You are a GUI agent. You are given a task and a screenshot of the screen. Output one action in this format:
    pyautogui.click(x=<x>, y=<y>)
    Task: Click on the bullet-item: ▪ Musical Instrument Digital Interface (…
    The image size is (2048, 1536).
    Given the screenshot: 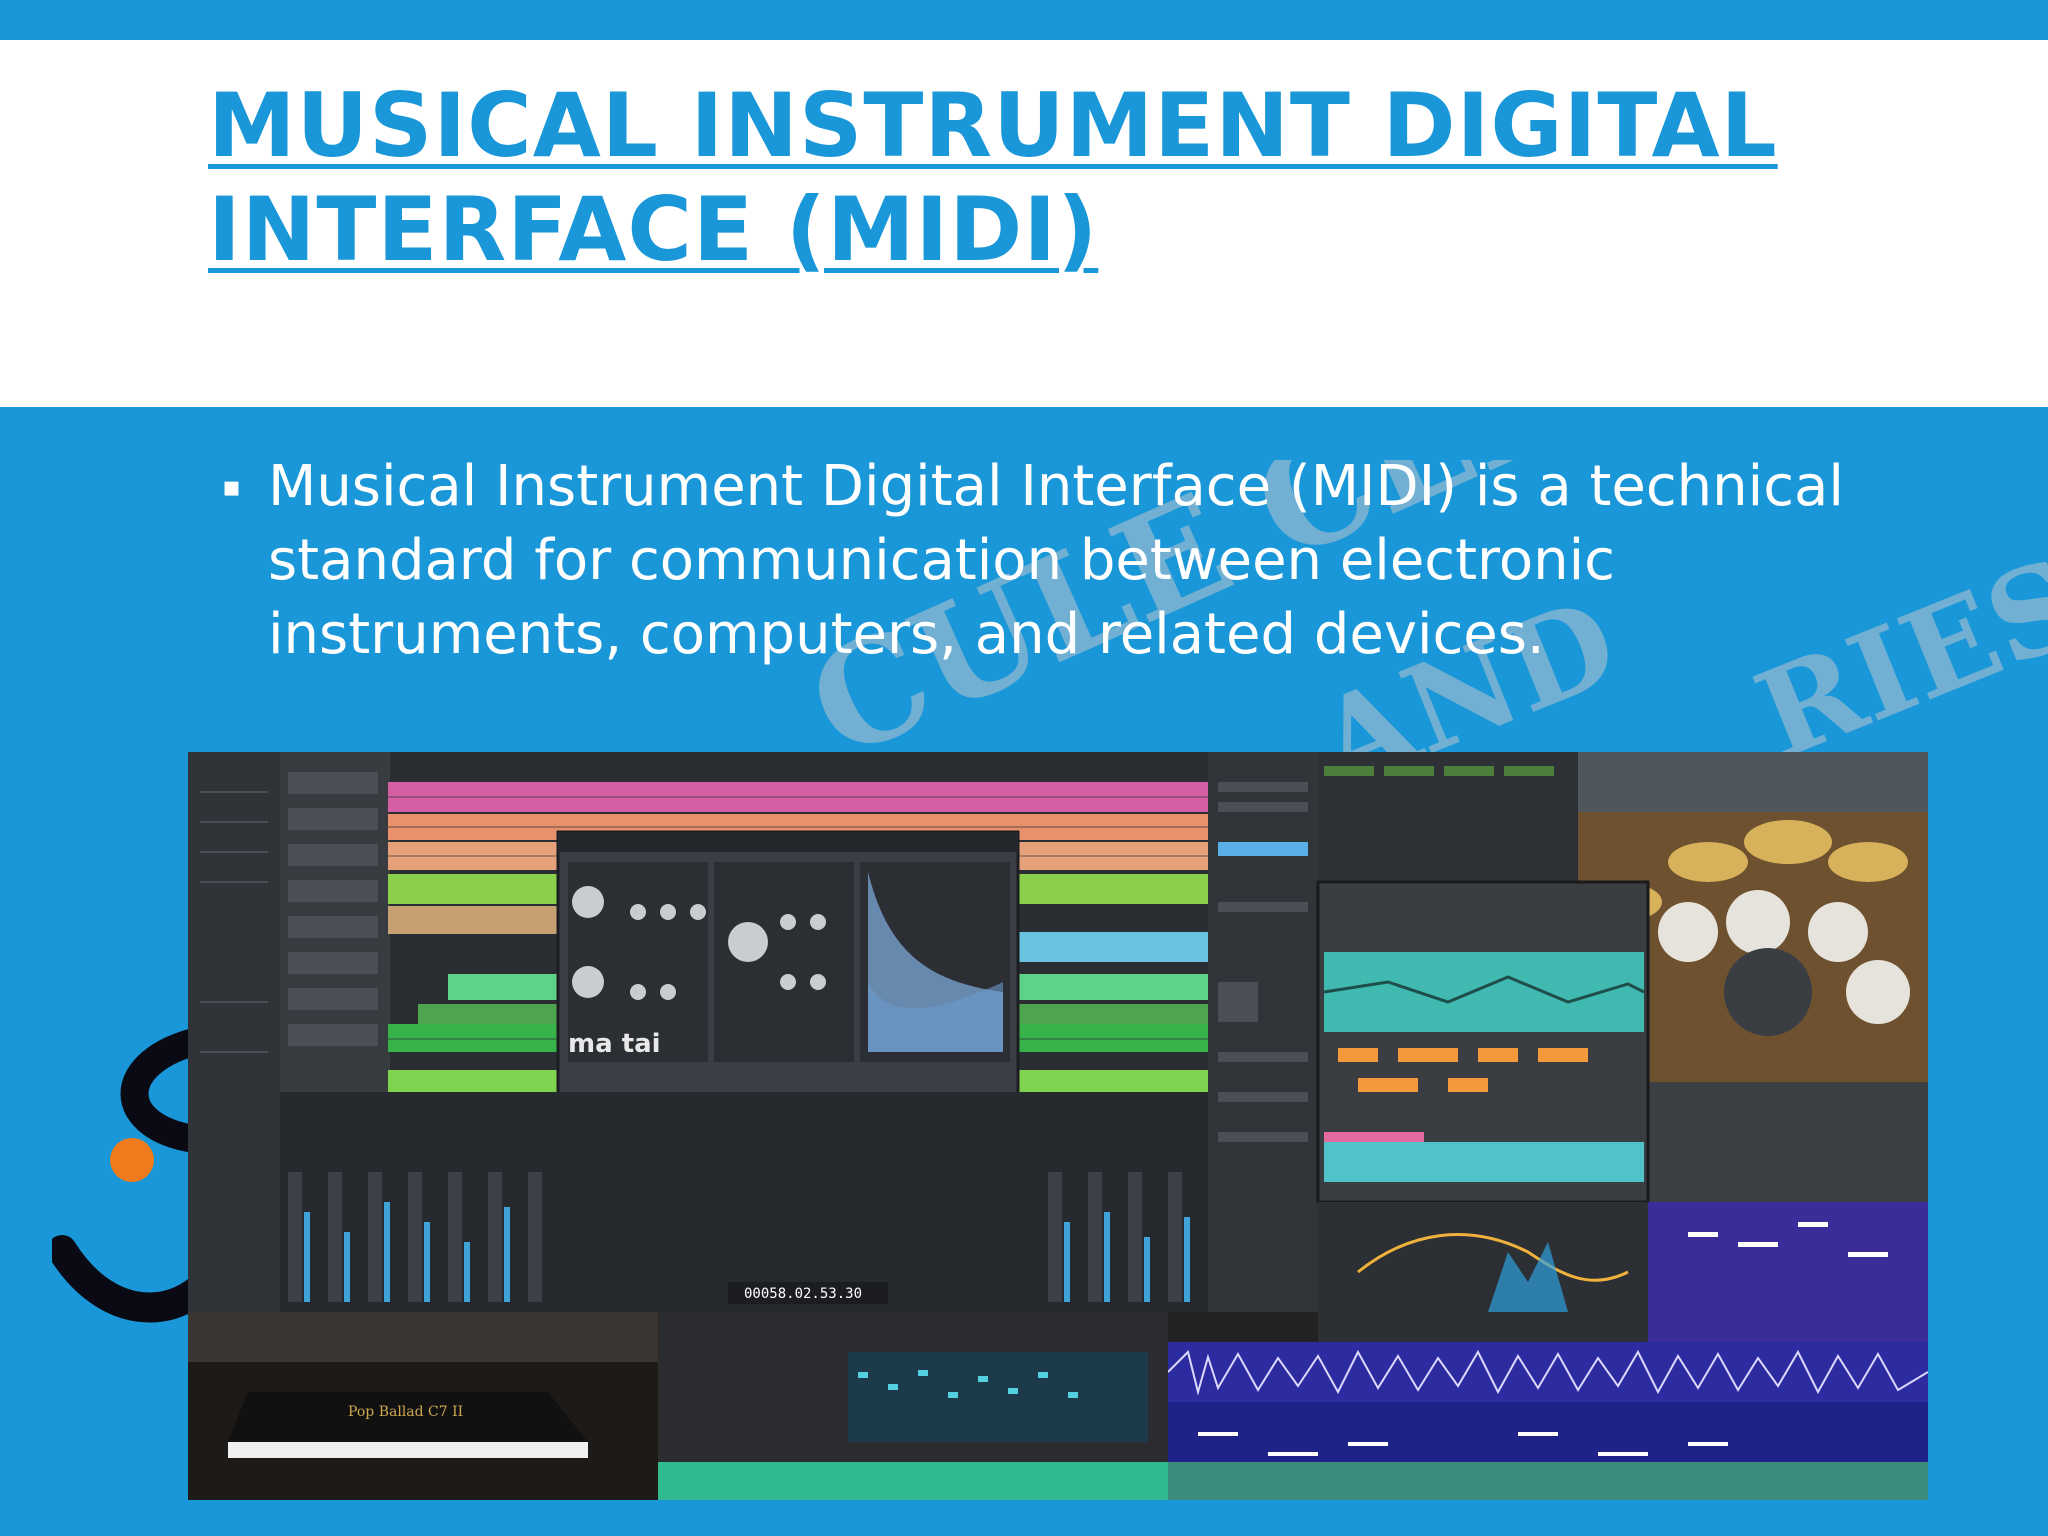 What is the action you would take?
    pyautogui.click(x=1042, y=561)
    